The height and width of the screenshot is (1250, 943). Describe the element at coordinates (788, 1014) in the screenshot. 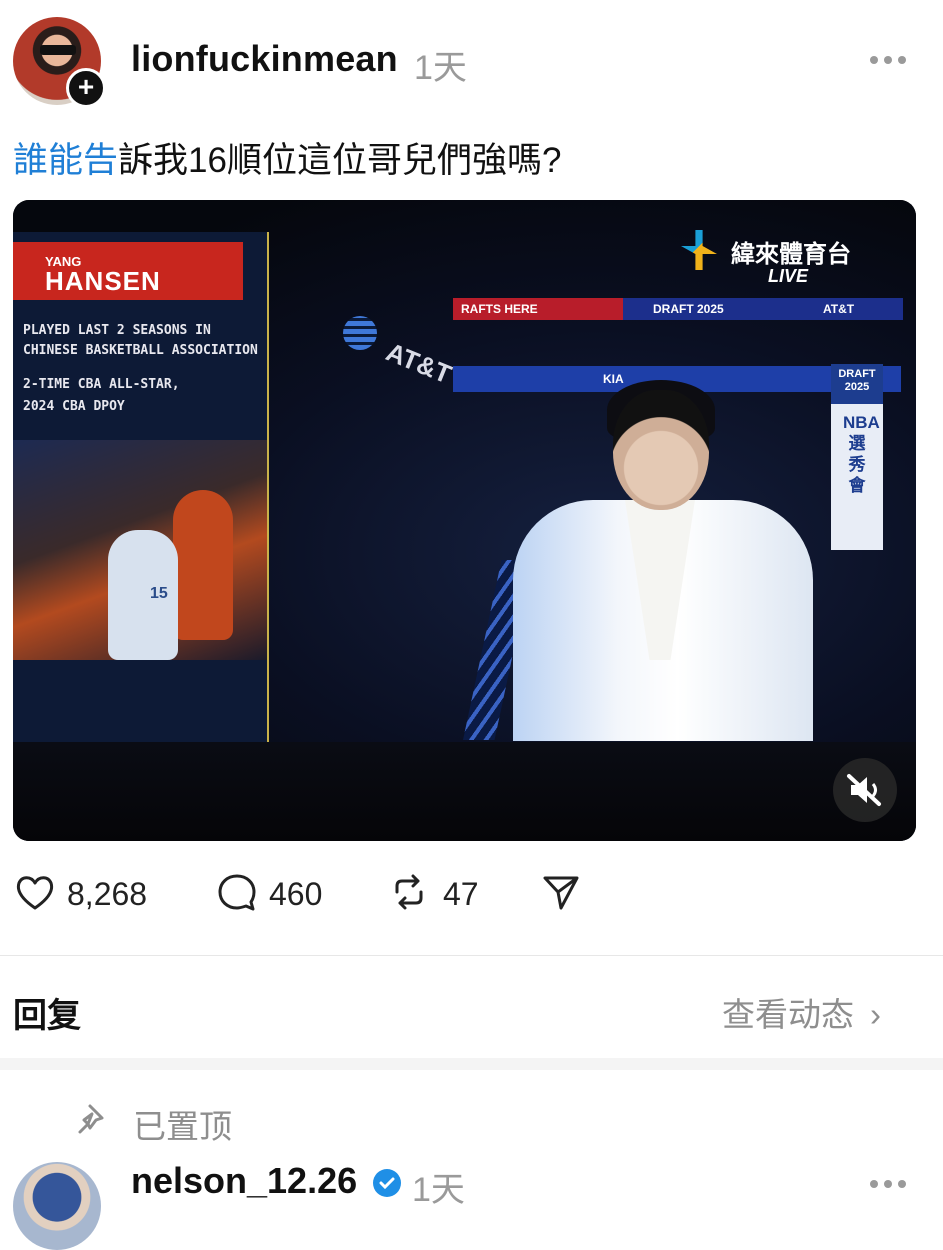

I see `view-activity-label: 查看动态` at that location.